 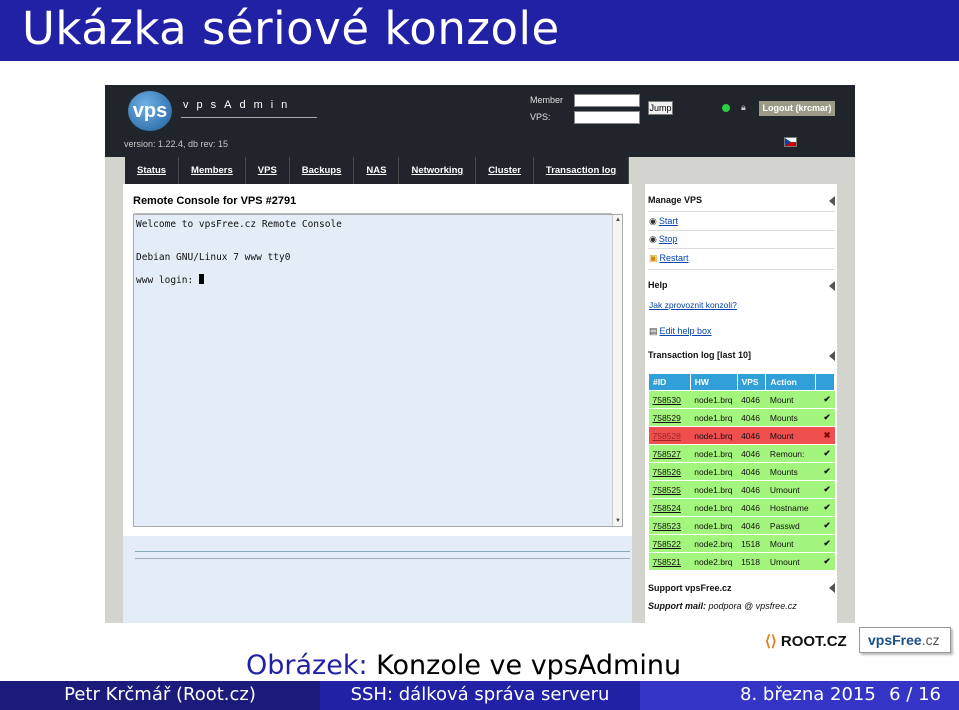 What do you see at coordinates (170, 280) in the screenshot?
I see `terminal-line: www login:` at bounding box center [170, 280].